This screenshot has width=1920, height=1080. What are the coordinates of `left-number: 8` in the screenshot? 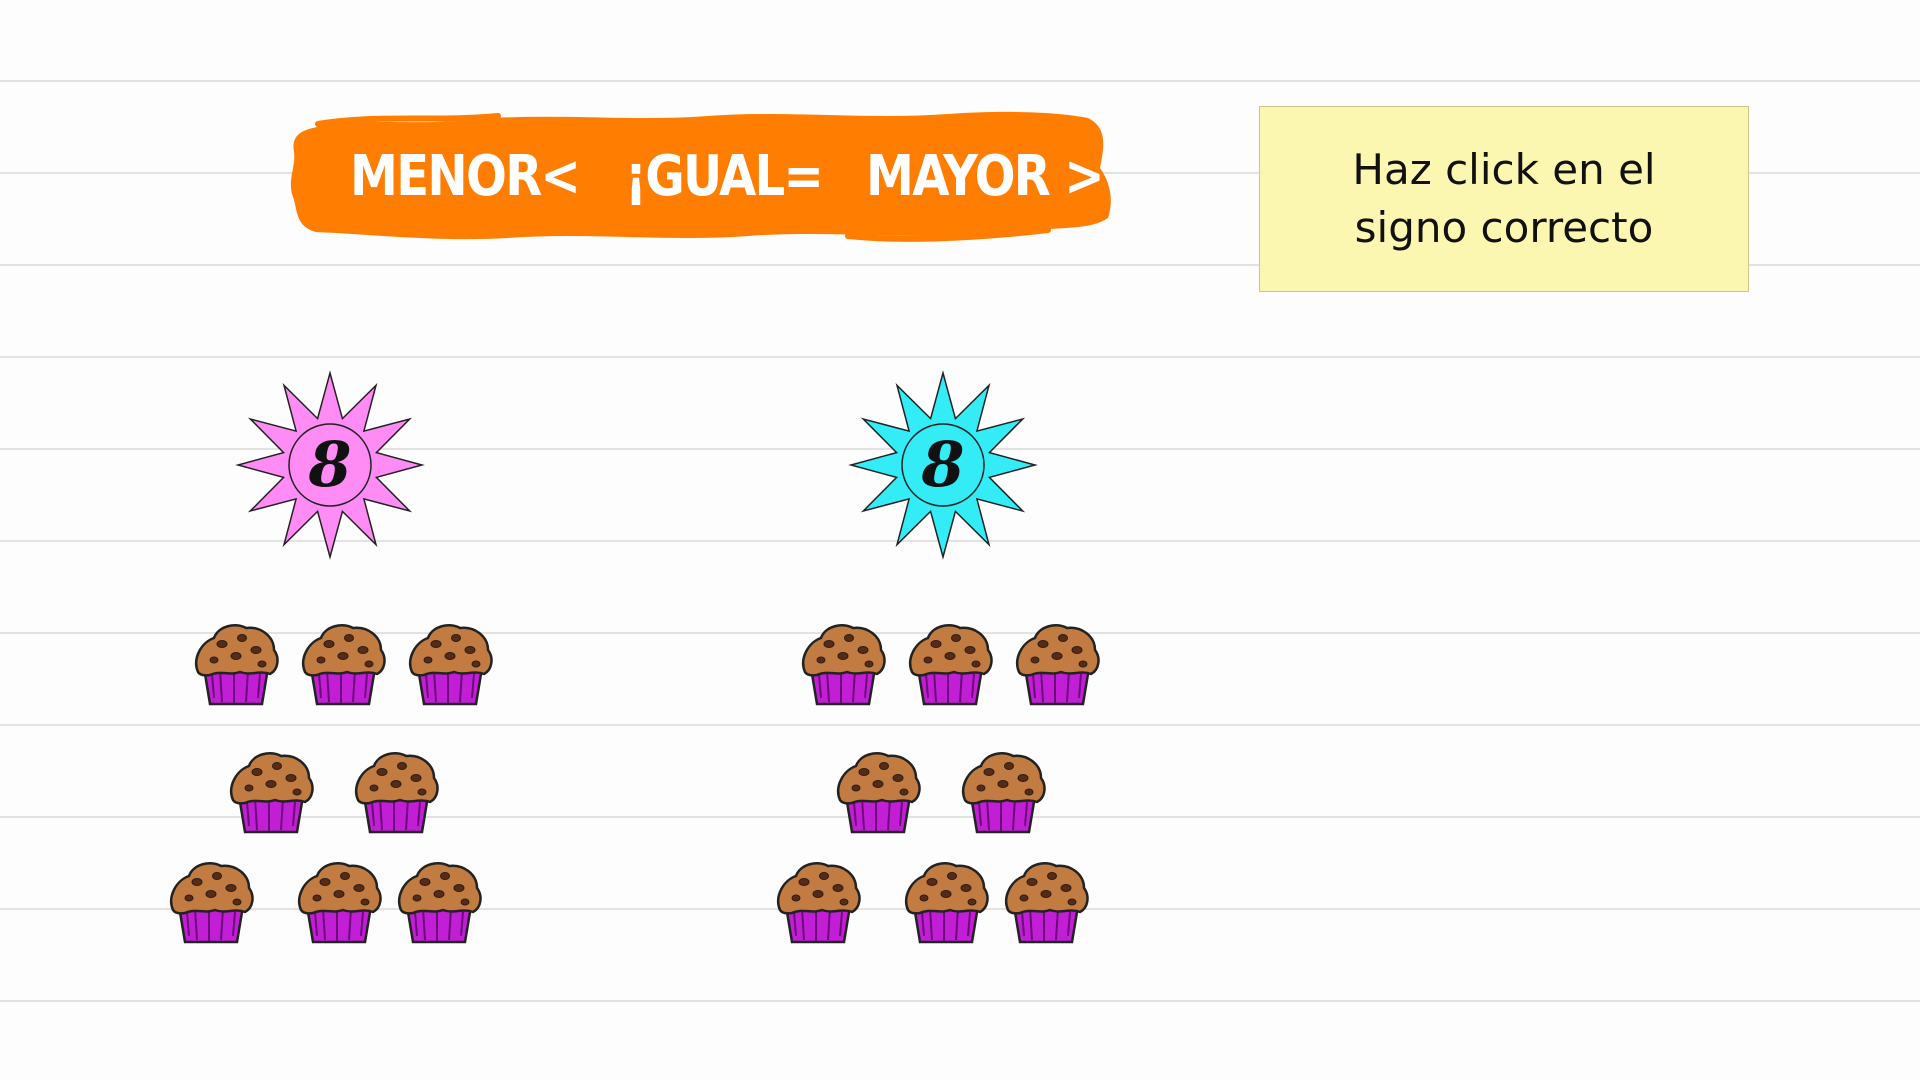 It's located at (330, 464).